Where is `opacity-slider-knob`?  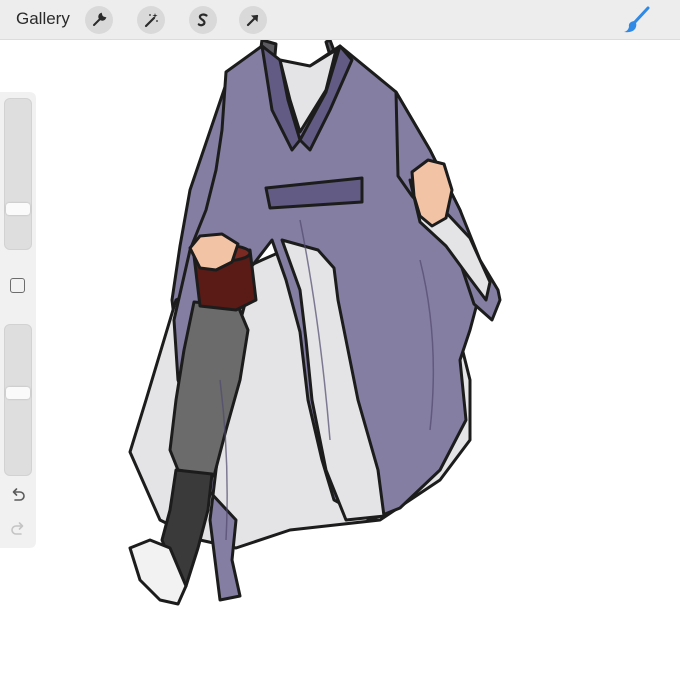
opacity-slider-knob is located at coordinates (18, 393).